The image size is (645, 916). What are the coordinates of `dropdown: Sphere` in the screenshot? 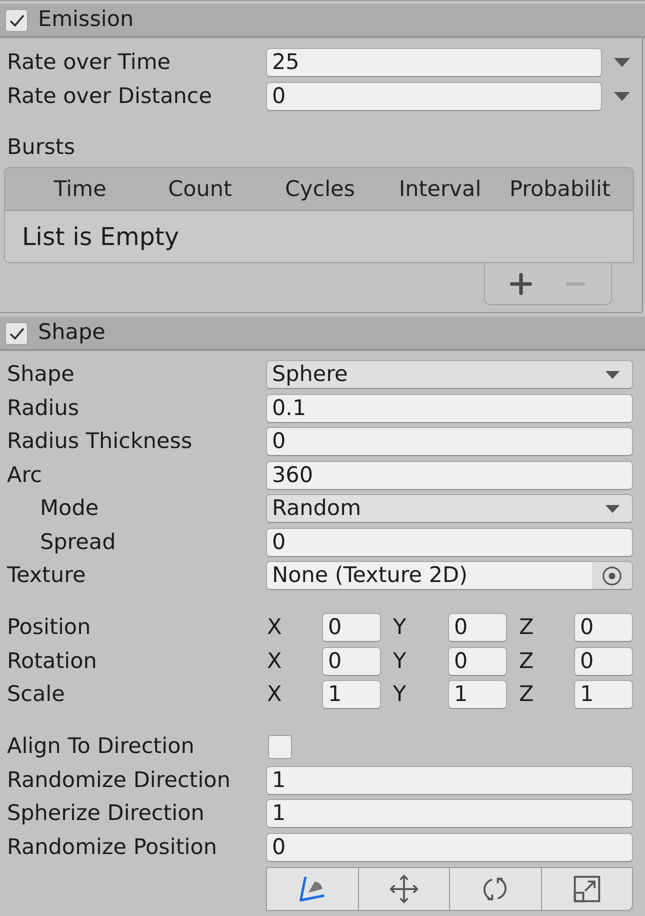 It's located at (449, 375).